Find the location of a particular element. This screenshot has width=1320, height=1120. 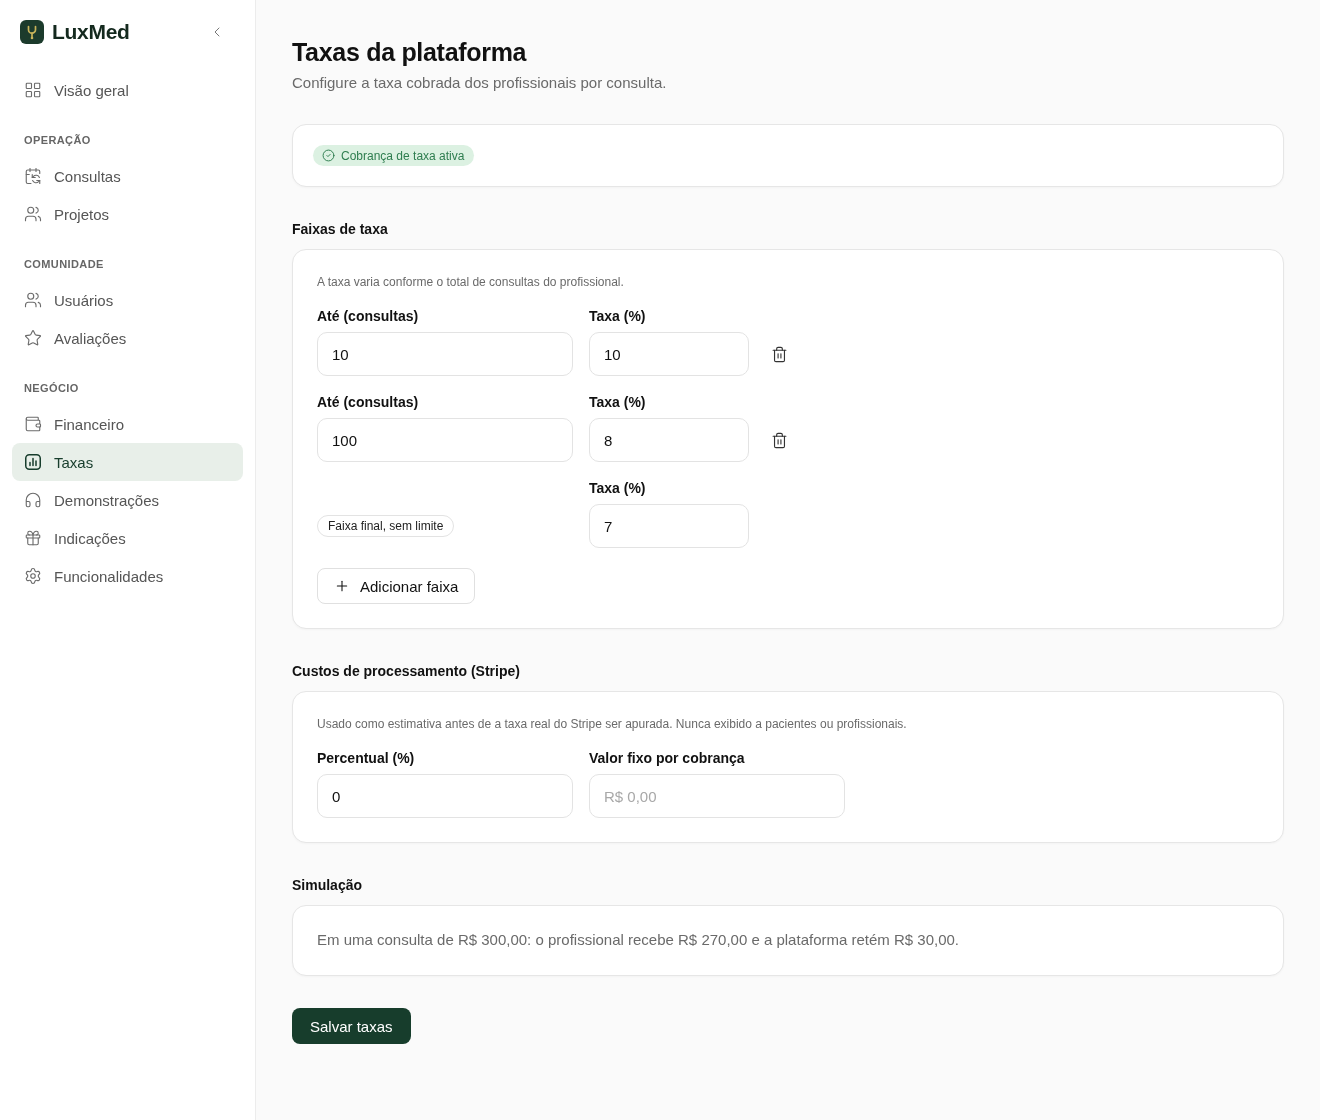

field-label: Valor fixo por cobrança is located at coordinates (667, 758).